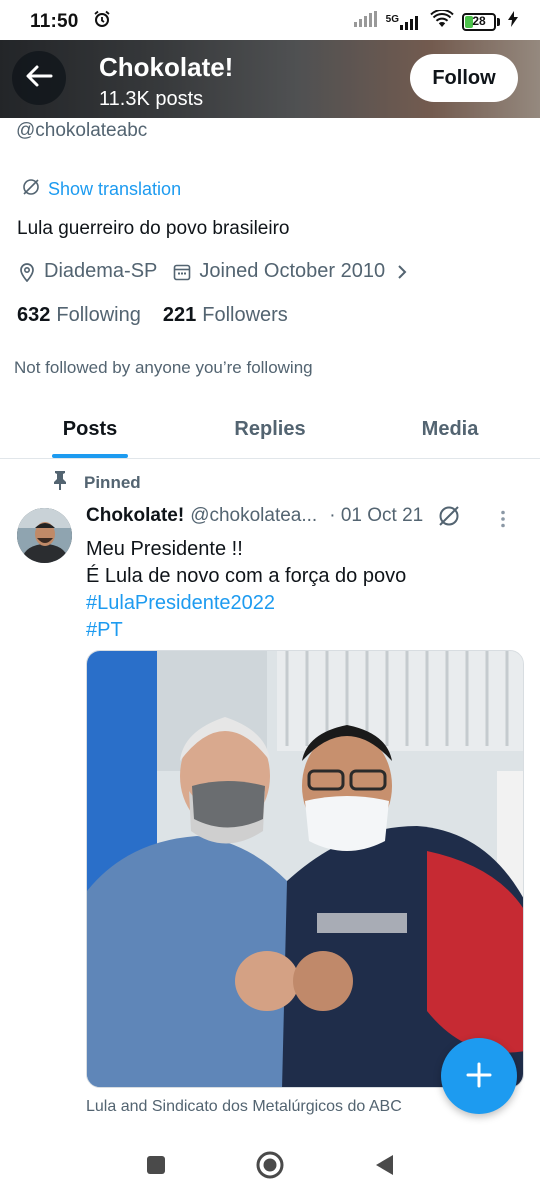 The image size is (540, 1200). Describe the element at coordinates (270, 22) in the screenshot. I see `status-bar: 11:50 5G 28` at that location.